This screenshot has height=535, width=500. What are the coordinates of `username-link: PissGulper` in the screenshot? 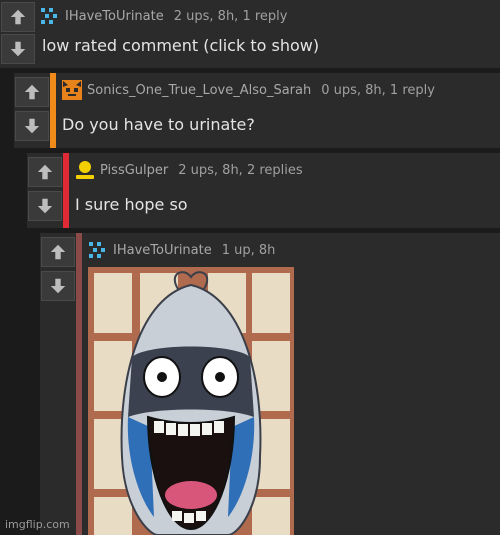 It's located at (134, 170).